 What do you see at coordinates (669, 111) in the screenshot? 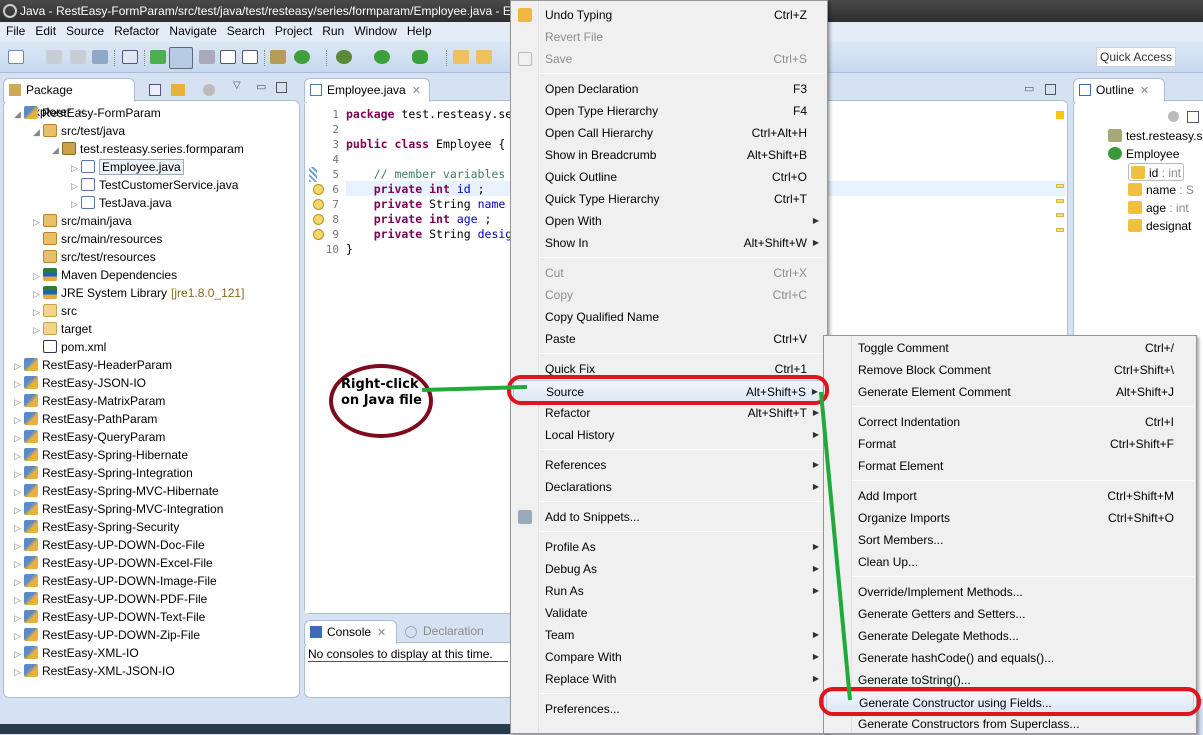
I see `menu-item-open-type-hierarchy: Open Type Hierarchy F4` at bounding box center [669, 111].